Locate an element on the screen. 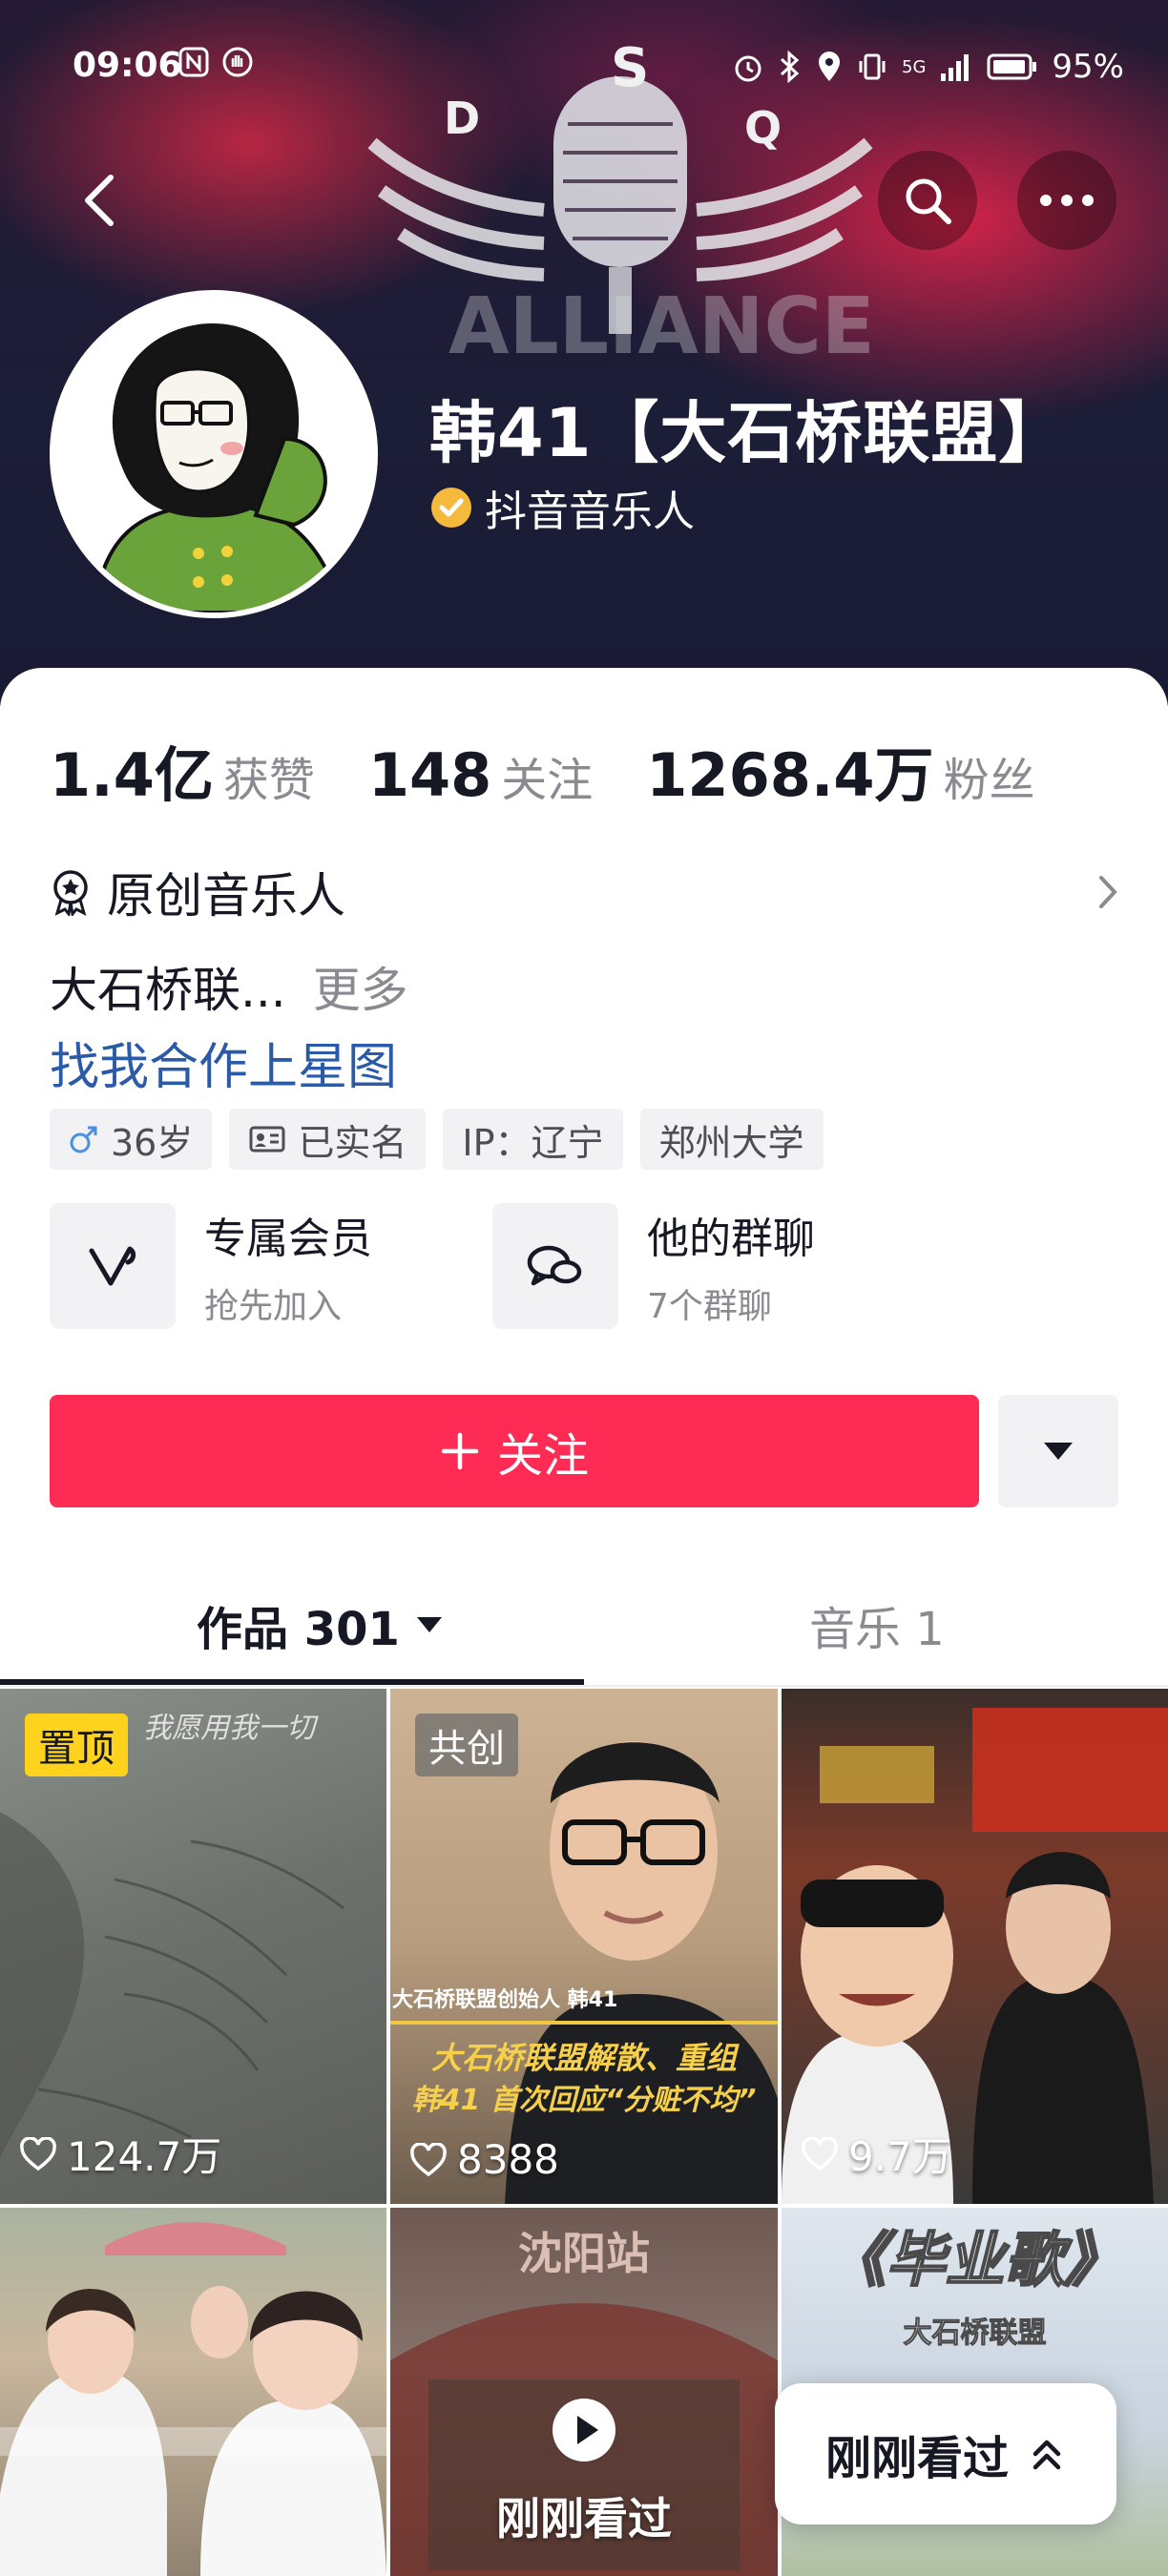  play-button is located at coordinates (584, 2430).